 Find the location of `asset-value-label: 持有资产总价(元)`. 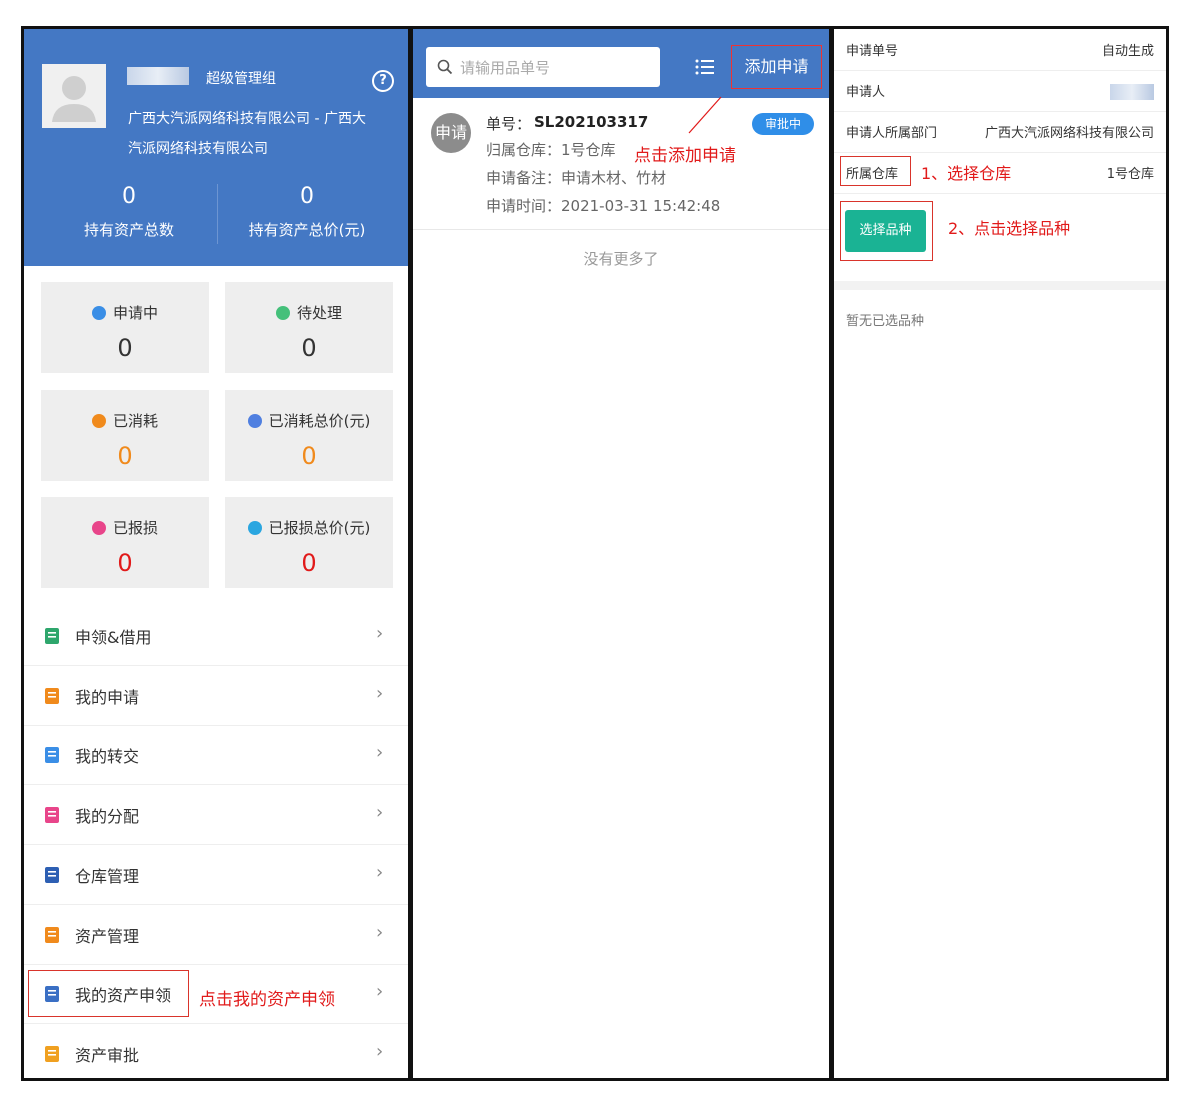

asset-value-label: 持有资产总价(元) is located at coordinates (307, 230).